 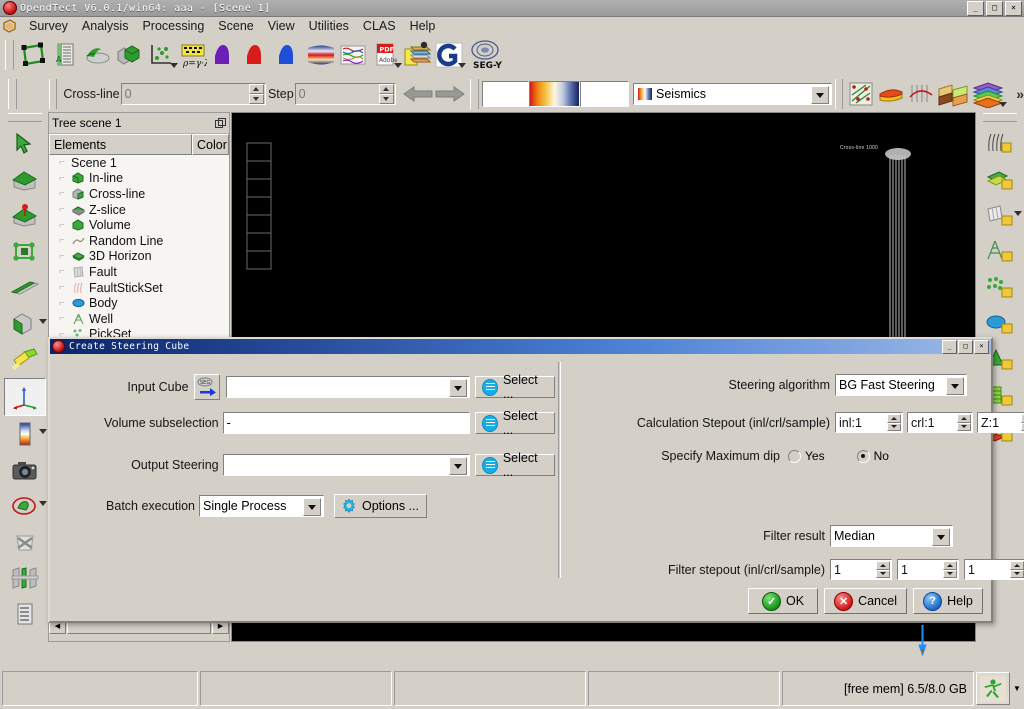 I want to click on dialog-minimize-button: _, so click(x=949, y=346).